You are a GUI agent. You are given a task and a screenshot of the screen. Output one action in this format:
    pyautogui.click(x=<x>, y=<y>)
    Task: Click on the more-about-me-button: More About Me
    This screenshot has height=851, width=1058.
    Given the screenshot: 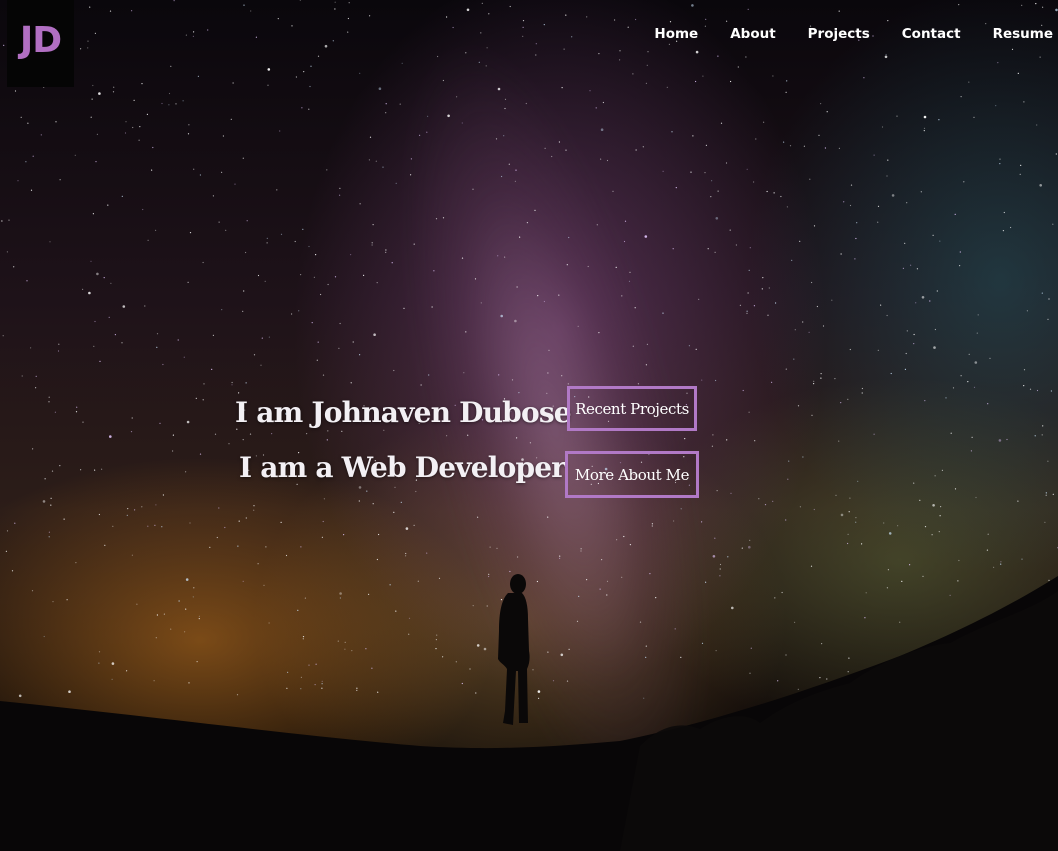 What is the action you would take?
    pyautogui.click(x=632, y=474)
    